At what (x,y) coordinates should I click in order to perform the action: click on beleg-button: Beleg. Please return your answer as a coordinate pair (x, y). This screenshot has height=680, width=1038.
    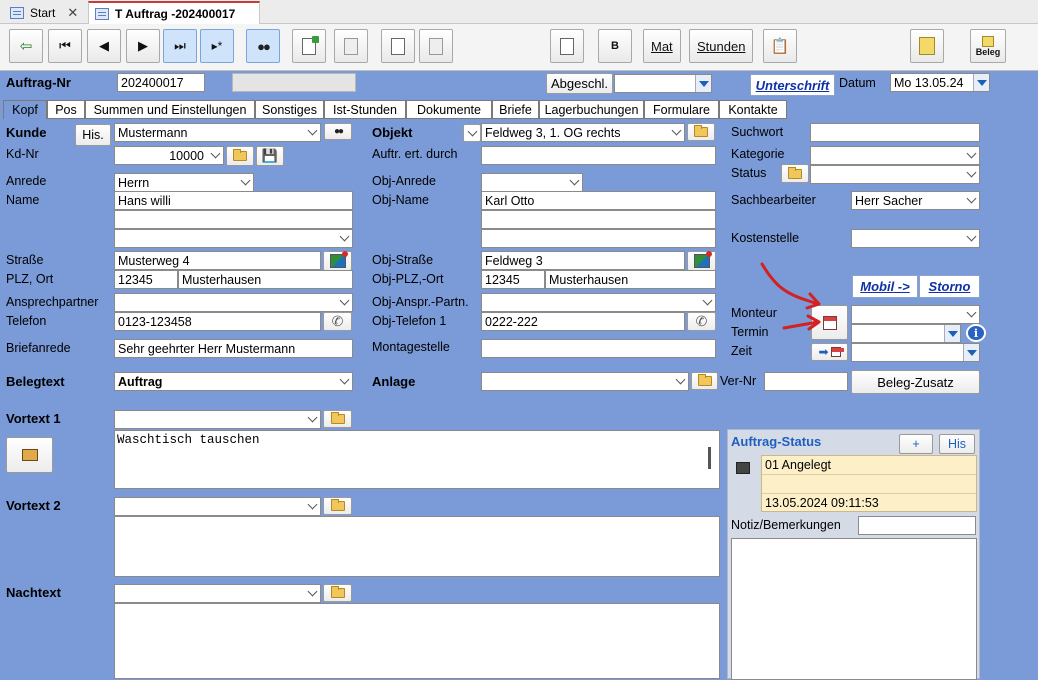
    Looking at the image, I should click on (988, 46).